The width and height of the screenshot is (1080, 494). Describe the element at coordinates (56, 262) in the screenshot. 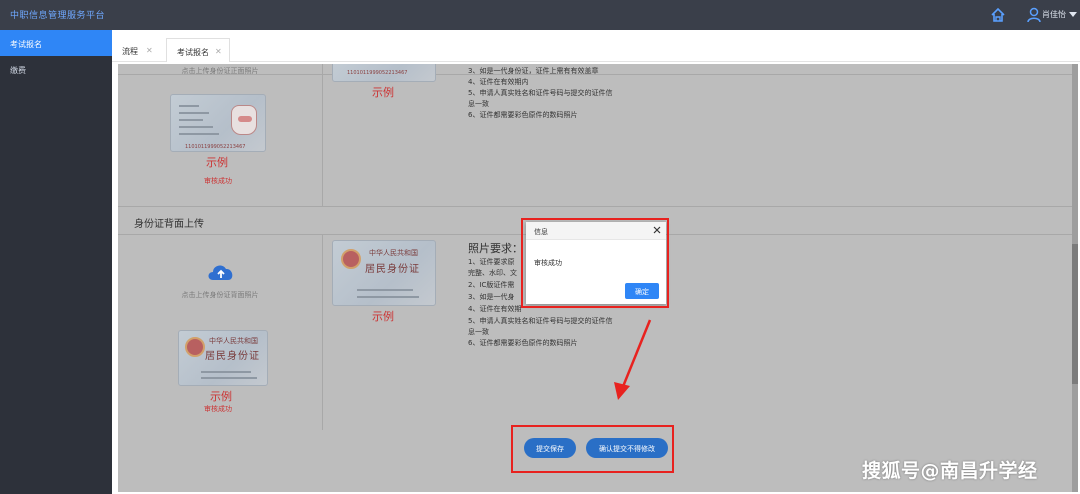

I see `sidebar: 考试报名 缴费` at that location.